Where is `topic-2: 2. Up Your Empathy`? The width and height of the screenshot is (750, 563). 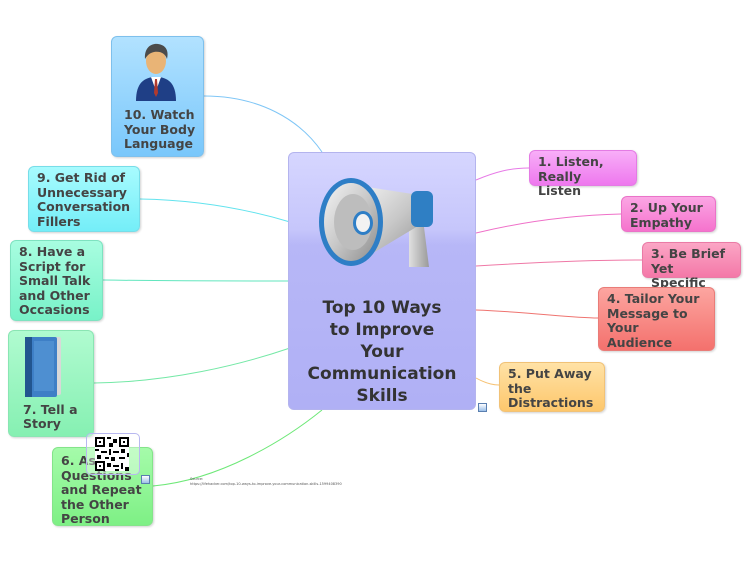
topic-2: 2. Up Your Empathy is located at coordinates (668, 214).